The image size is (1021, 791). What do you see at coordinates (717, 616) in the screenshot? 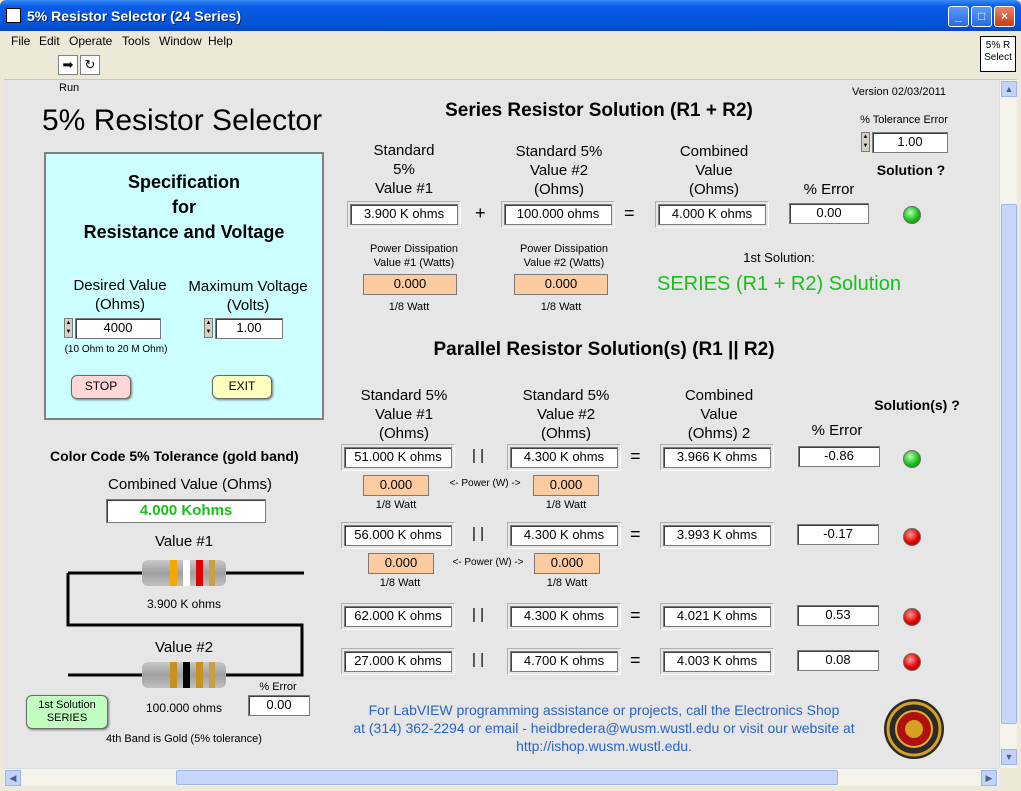
I see `parallel-row3-combined: 4.021 K ohms` at bounding box center [717, 616].